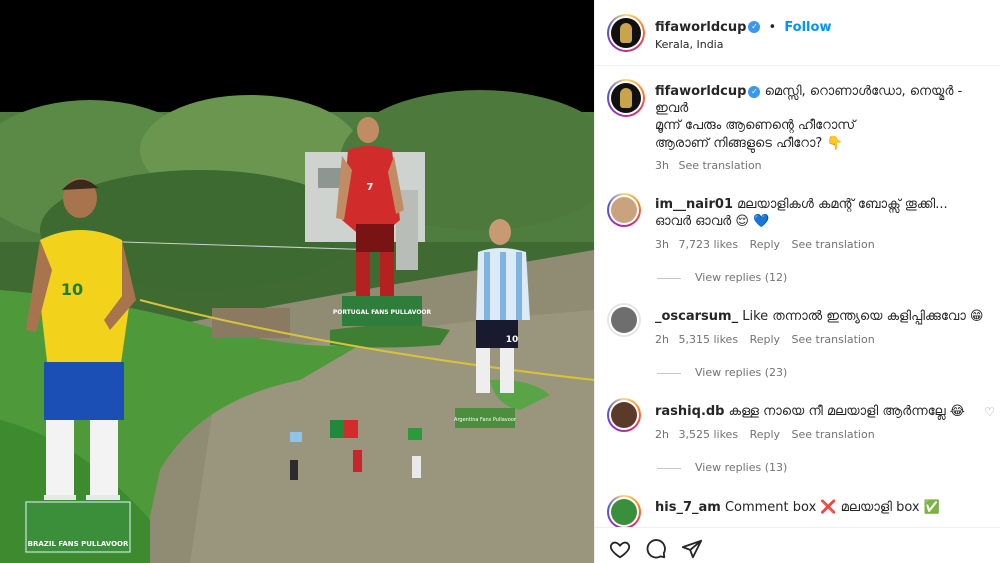 The image size is (1000, 563). Describe the element at coordinates (370, 187) in the screenshot. I see `jersey-number-portugal: 7` at that location.